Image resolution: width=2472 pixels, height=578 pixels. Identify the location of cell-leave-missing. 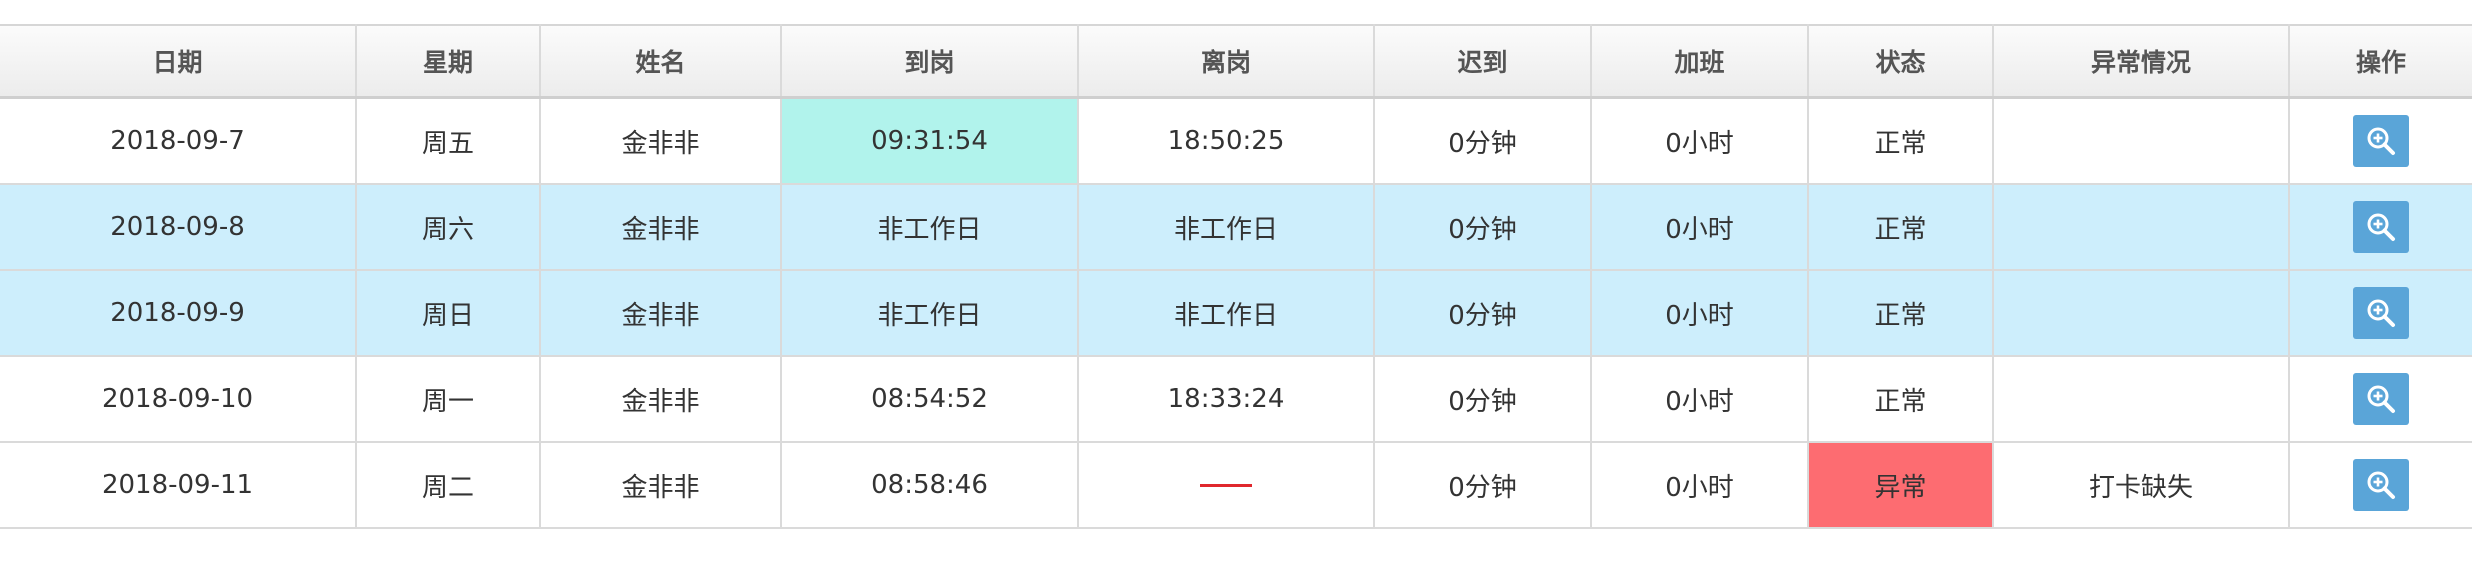
(1226, 485).